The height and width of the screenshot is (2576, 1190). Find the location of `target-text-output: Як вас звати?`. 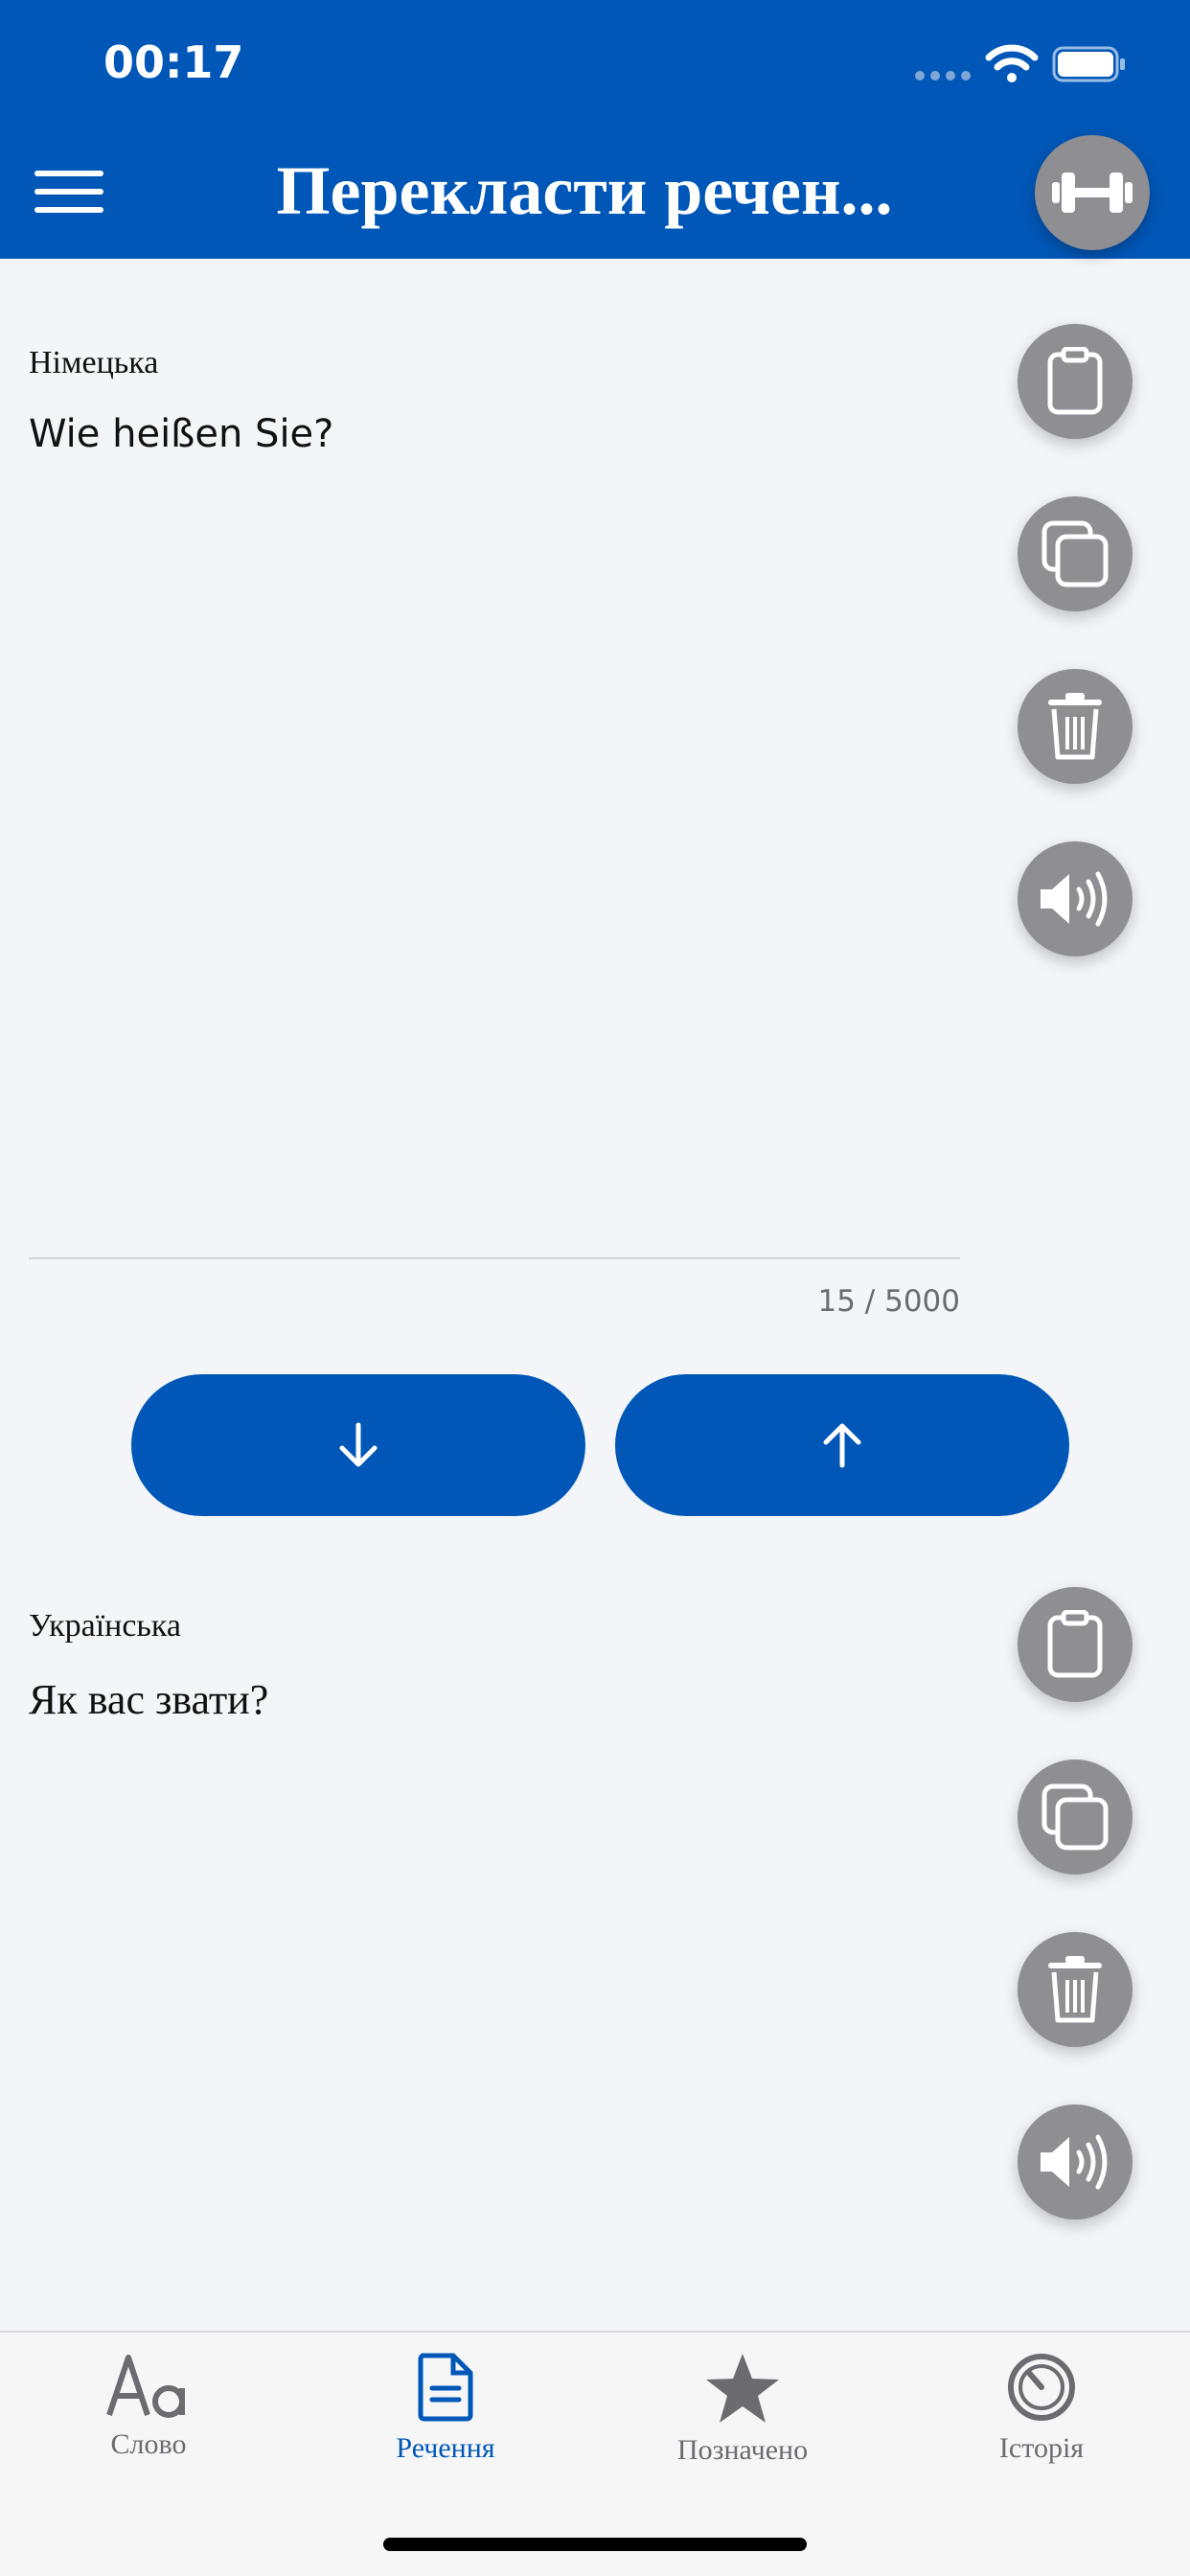

target-text-output: Як вас звати? is located at coordinates (149, 1699).